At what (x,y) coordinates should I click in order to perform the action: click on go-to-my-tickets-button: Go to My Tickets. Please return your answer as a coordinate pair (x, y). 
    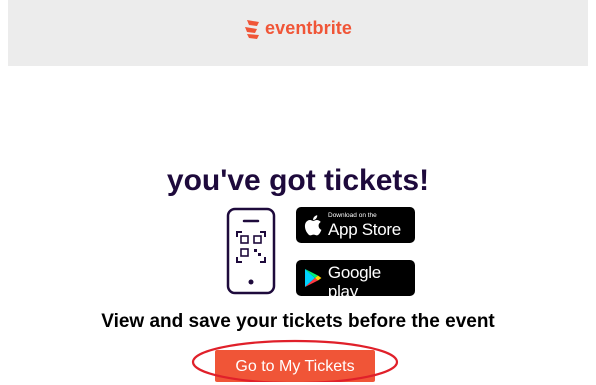
    Looking at the image, I should click on (295, 366).